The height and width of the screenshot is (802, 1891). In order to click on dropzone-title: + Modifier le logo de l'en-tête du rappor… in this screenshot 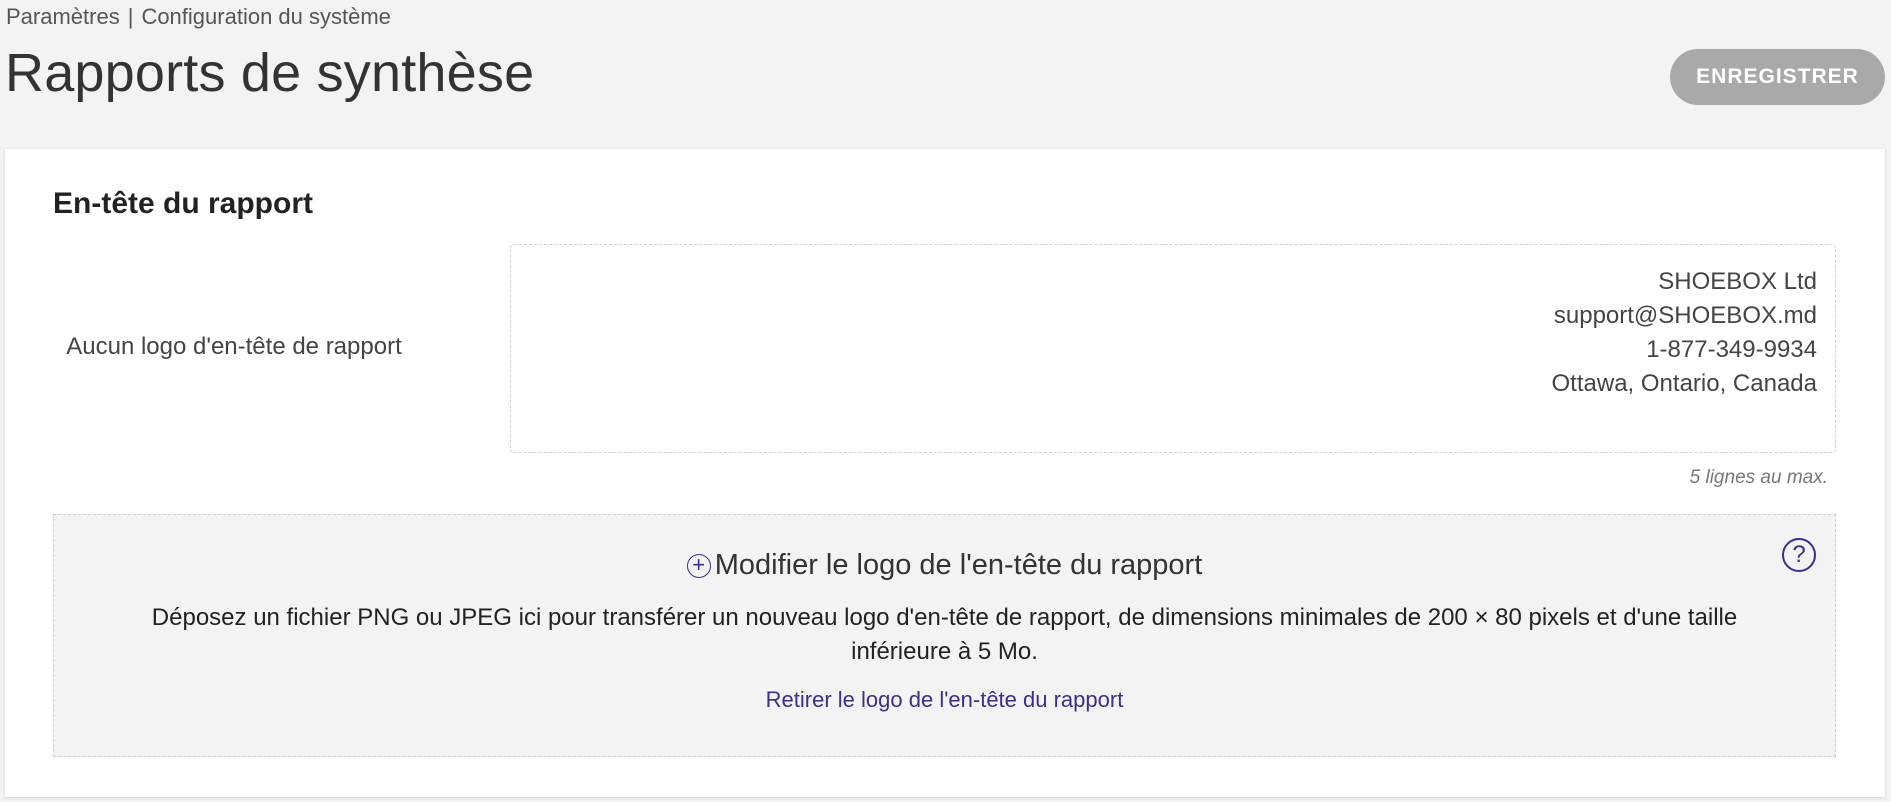, I will do `click(944, 565)`.